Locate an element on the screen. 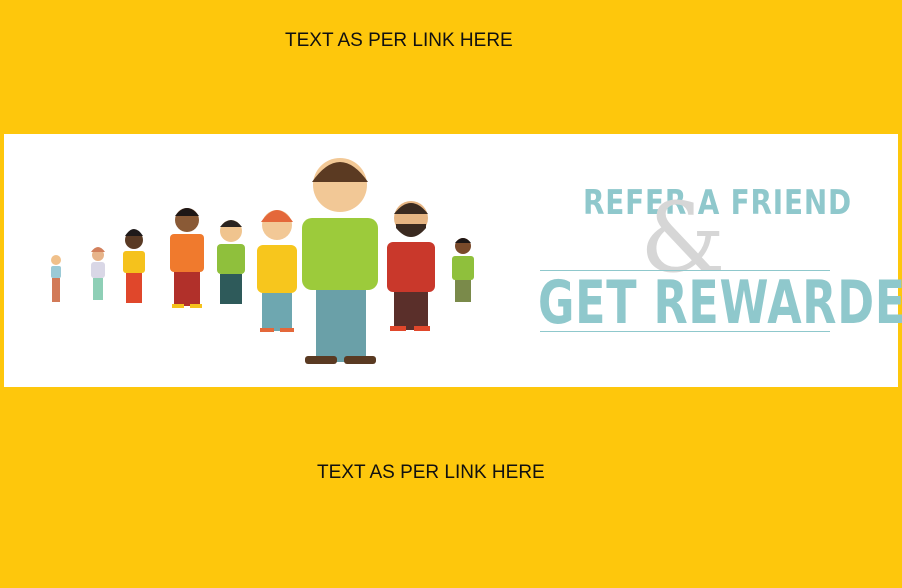 Image resolution: width=902 pixels, height=588 pixels. bottom-placeholder-text: TEXT AS PER LINK HERE is located at coordinates (431, 472).